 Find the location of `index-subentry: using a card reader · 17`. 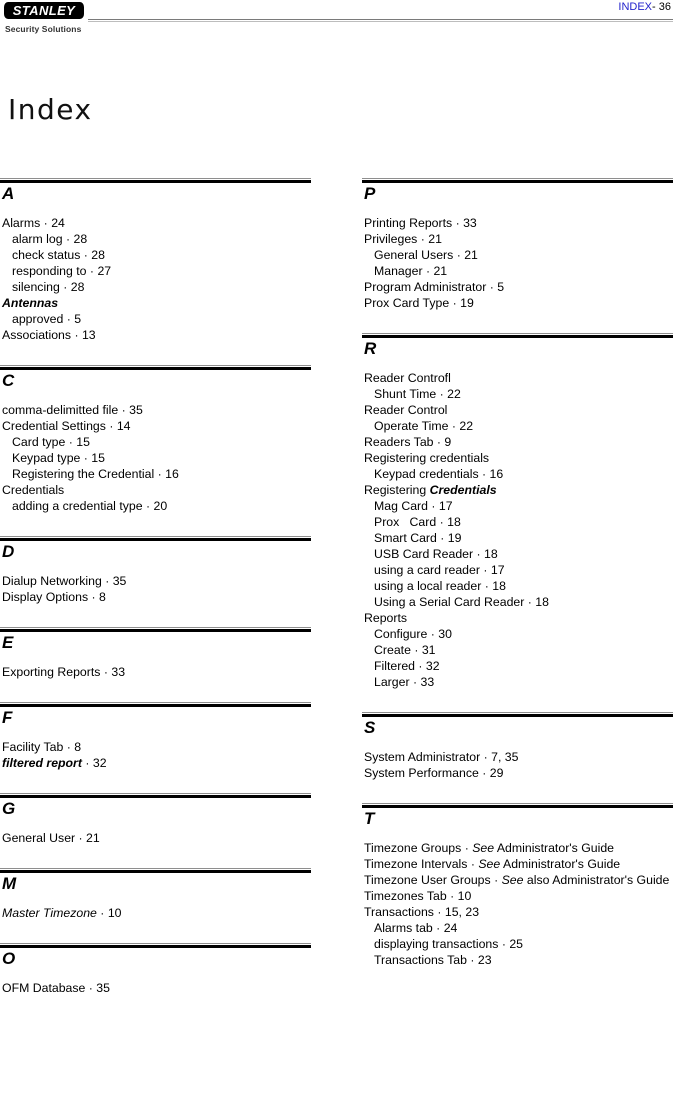

index-subentry: using a card reader · 17 is located at coordinates (439, 570).